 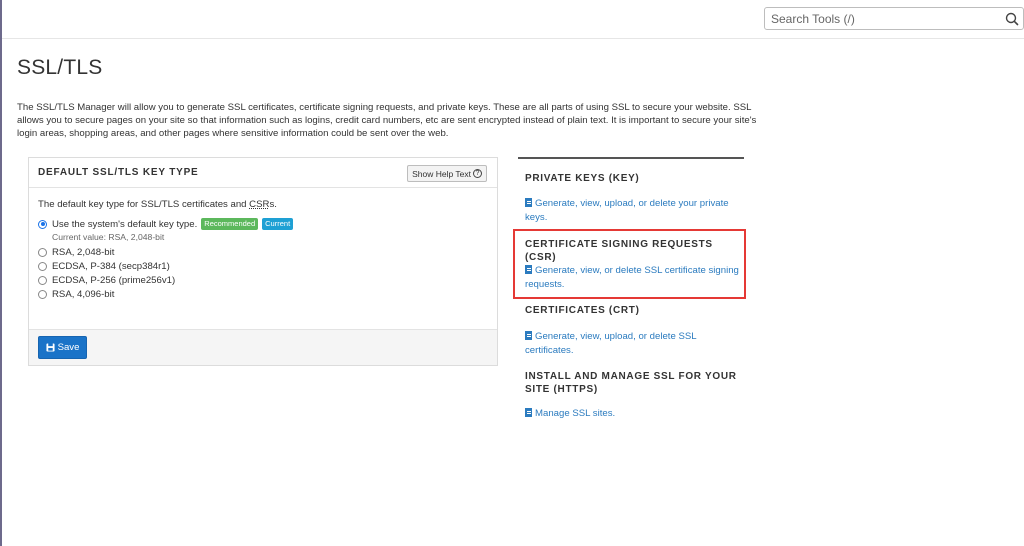 What do you see at coordinates (259, 204) in the screenshot?
I see `csr-abbreviation: CSR` at bounding box center [259, 204].